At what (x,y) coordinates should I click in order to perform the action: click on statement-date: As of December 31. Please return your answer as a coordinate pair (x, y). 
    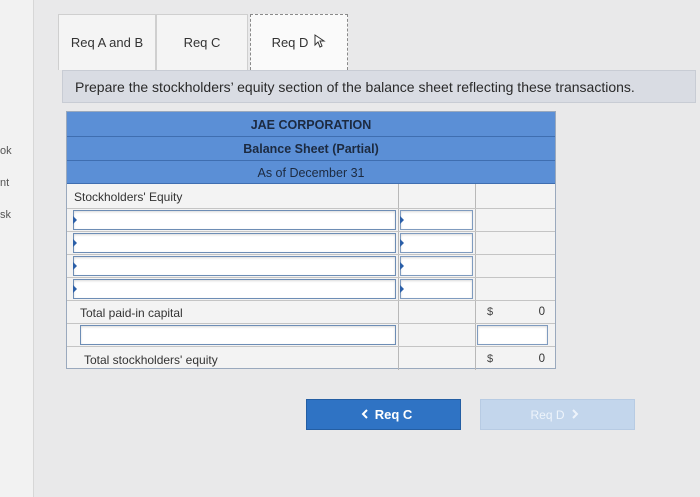
    Looking at the image, I should click on (311, 173).